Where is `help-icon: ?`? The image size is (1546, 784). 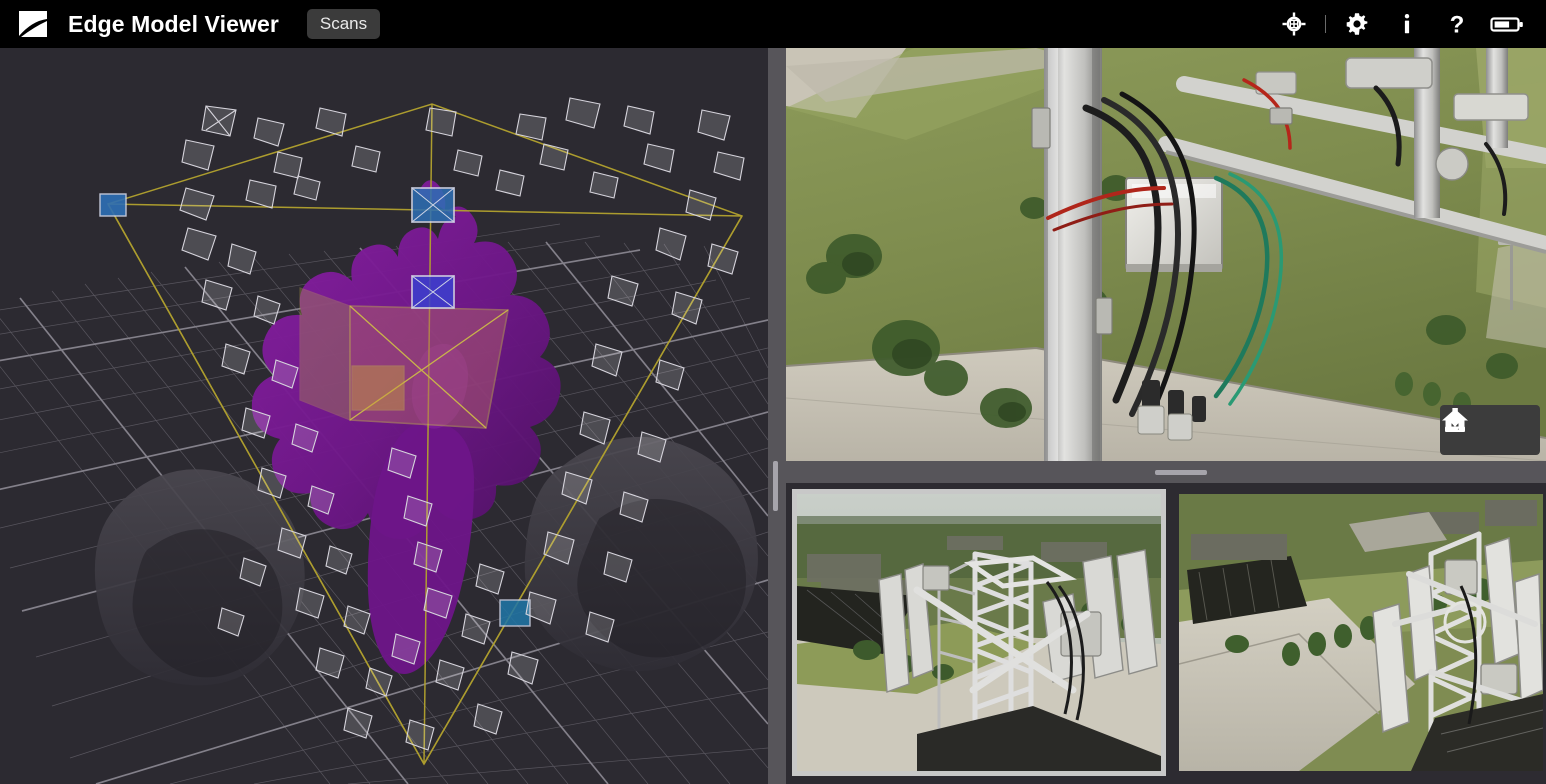 help-icon: ? is located at coordinates (1457, 24).